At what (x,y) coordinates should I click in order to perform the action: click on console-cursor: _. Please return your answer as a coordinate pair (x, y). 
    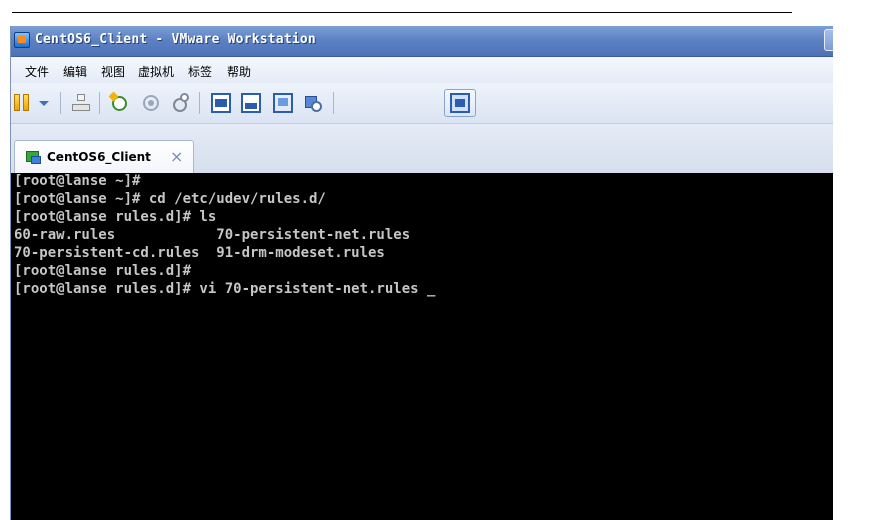
    Looking at the image, I should click on (431, 289).